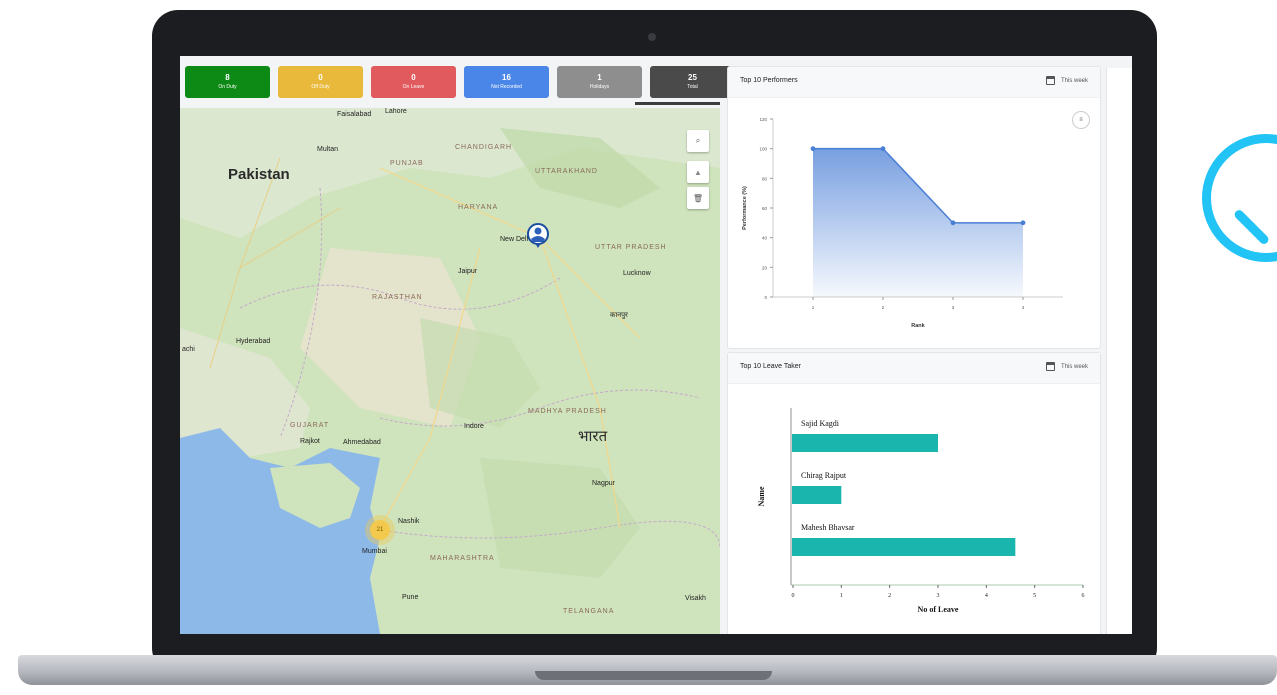  I want to click on map-label-haryana: HARYANA, so click(478, 207).